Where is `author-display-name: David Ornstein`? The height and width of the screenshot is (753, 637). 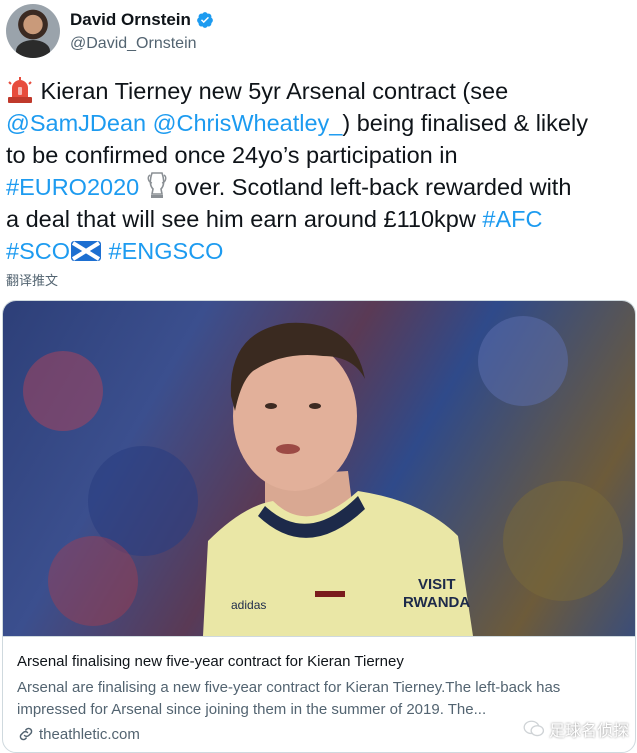 author-display-name: David Ornstein is located at coordinates (130, 20).